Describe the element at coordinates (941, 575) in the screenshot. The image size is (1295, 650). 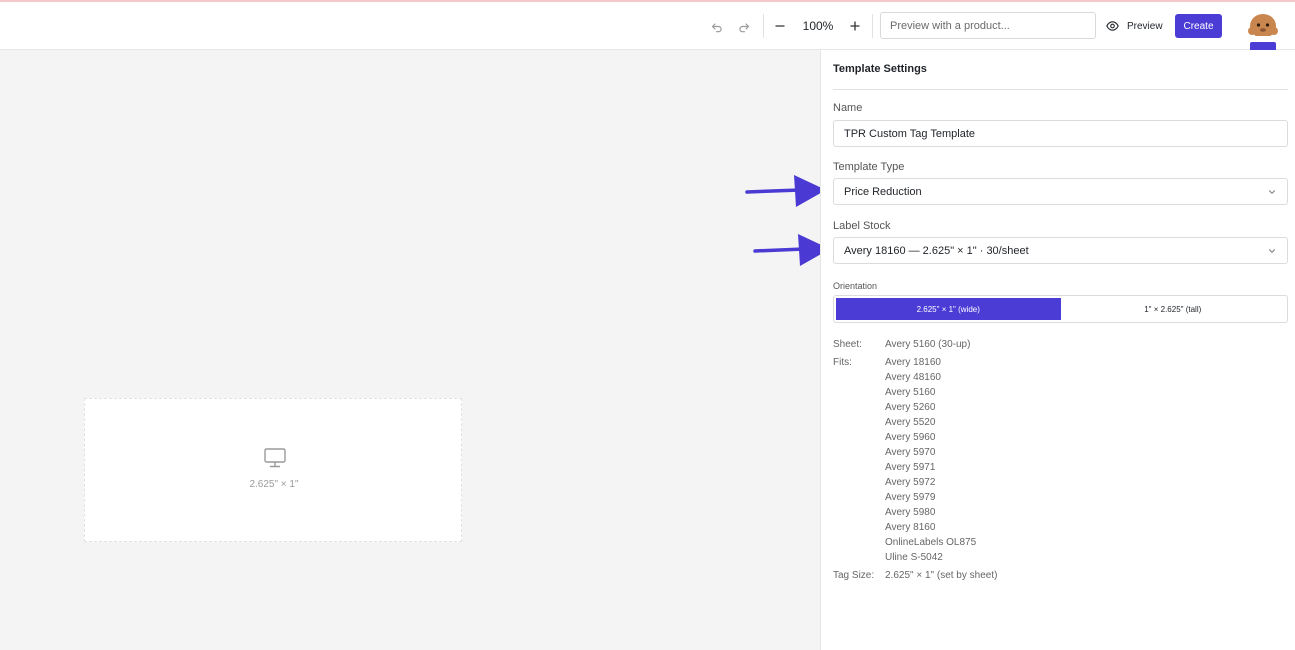
I see `tag-size-value: 2.625" × 1" (set by sheet)` at that location.